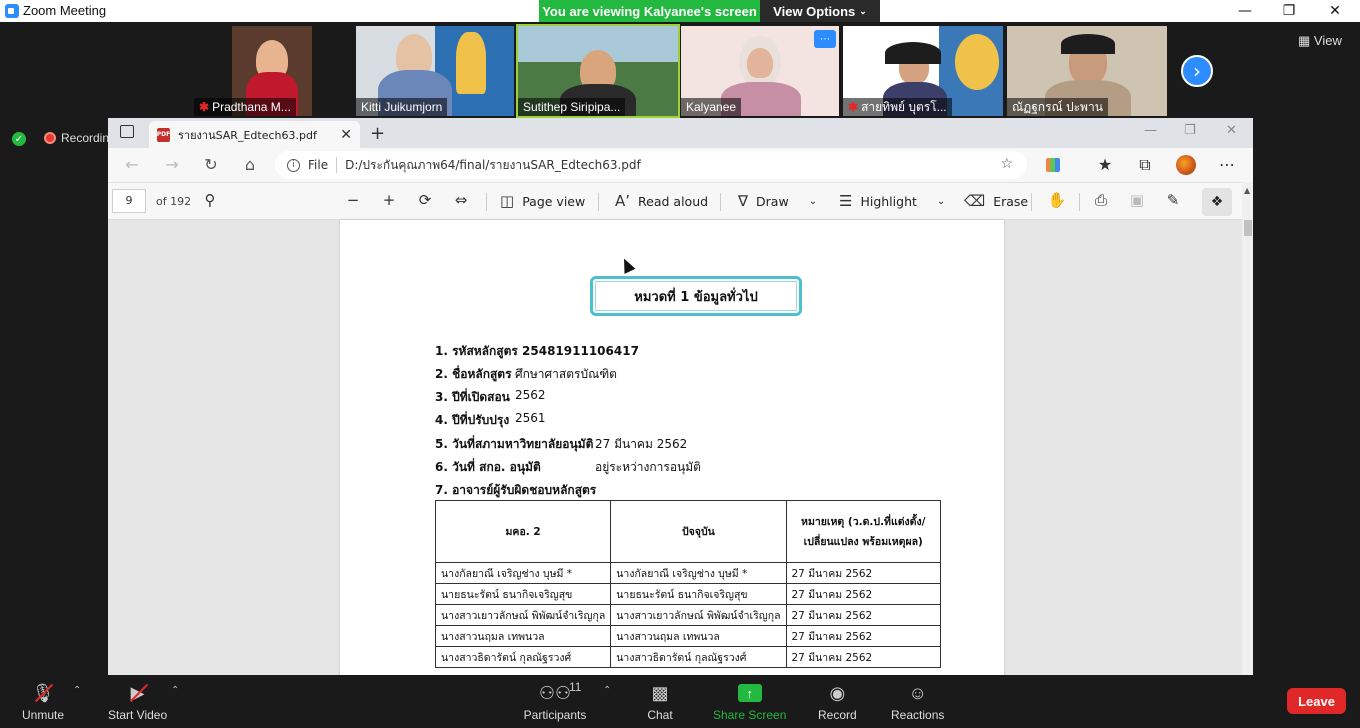  What do you see at coordinates (1057, 200) in the screenshot?
I see `touch-write-icon: ✋` at bounding box center [1057, 200].